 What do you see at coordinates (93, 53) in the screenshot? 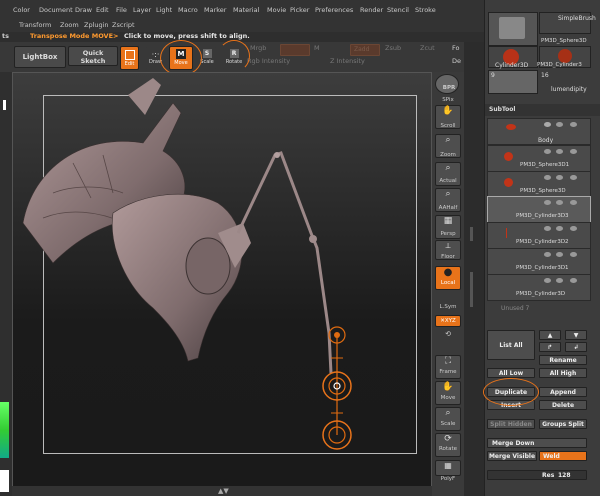
I see `quick-sketch-label-1: Quick` at bounding box center [93, 53].